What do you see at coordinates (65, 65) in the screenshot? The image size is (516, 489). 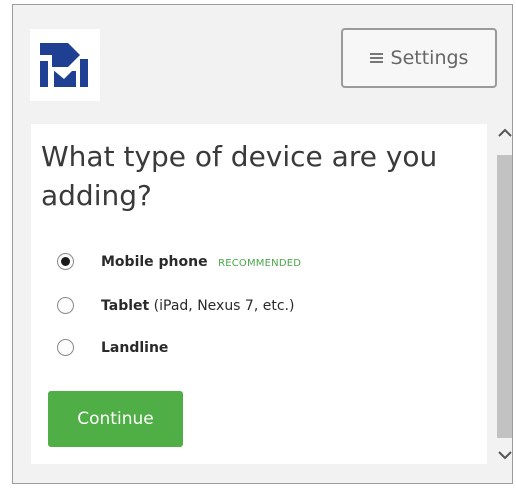 I see `brand-logo-icon` at bounding box center [65, 65].